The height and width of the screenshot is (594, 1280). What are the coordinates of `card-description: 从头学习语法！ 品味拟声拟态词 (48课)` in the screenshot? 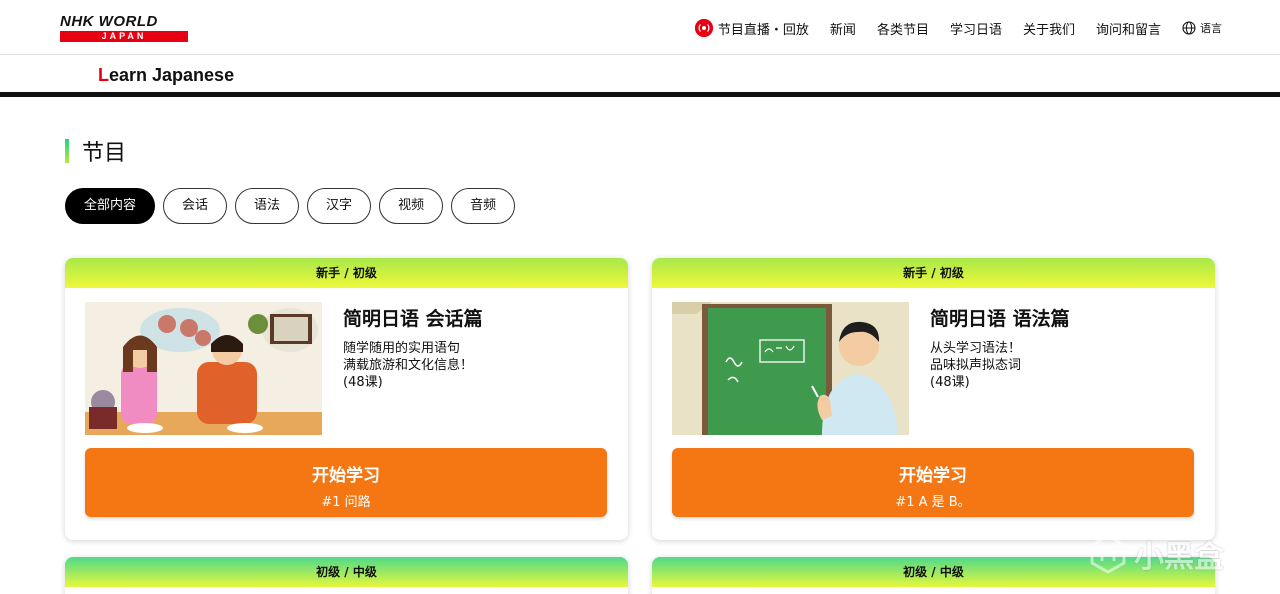 It's located at (975, 365).